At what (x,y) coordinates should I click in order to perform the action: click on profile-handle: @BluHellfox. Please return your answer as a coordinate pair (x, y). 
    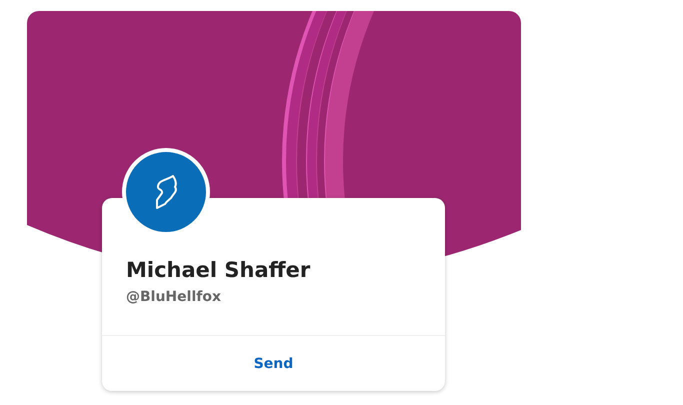
    Looking at the image, I should click on (173, 297).